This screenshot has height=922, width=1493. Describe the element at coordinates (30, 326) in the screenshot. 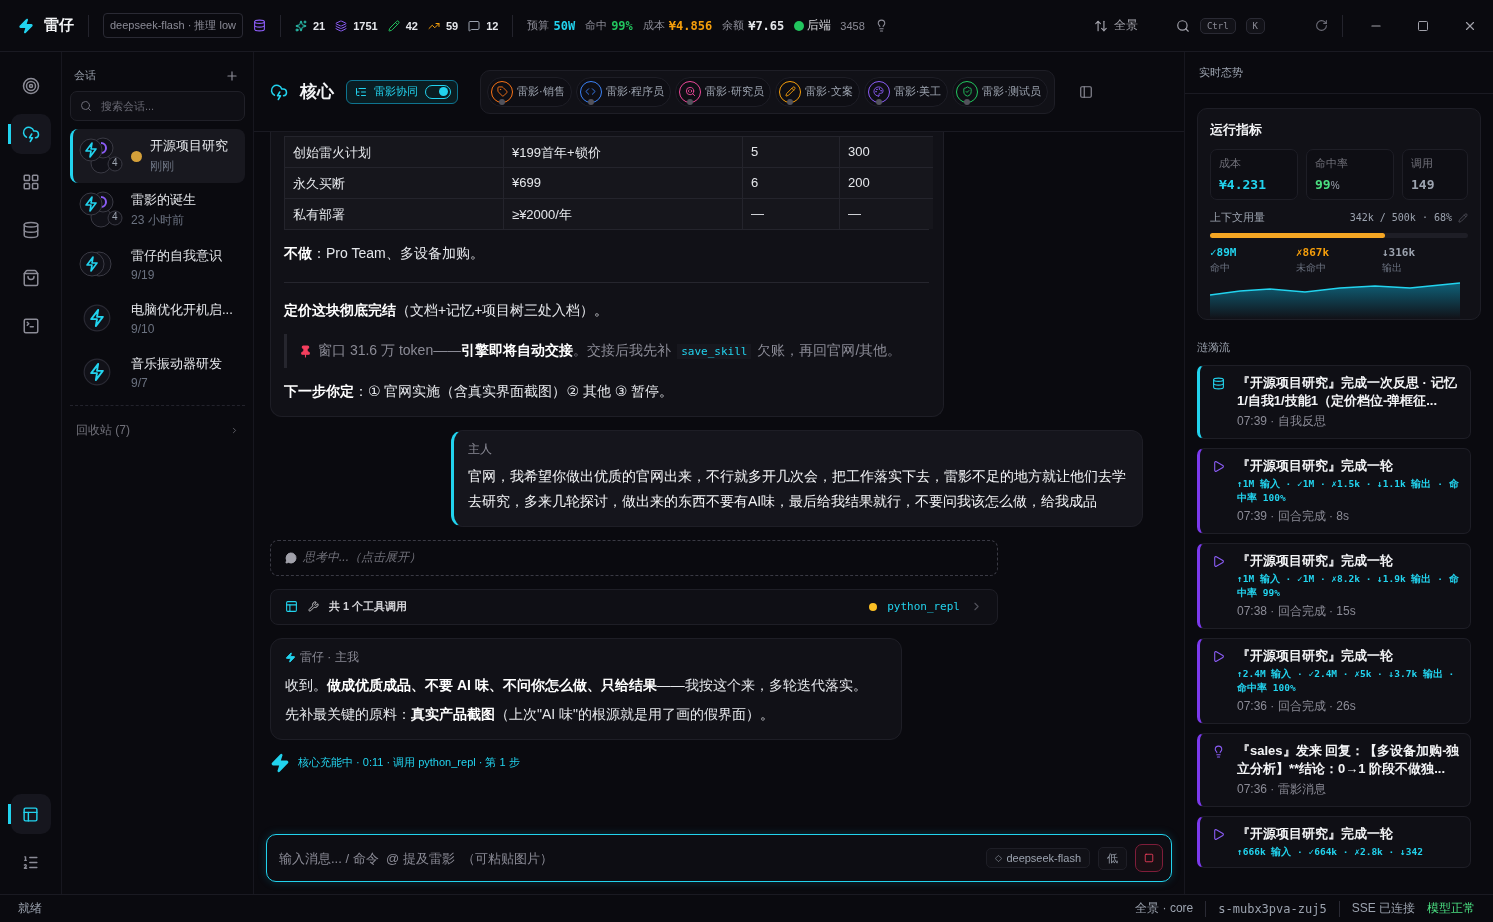

I see `terminal-icon` at that location.